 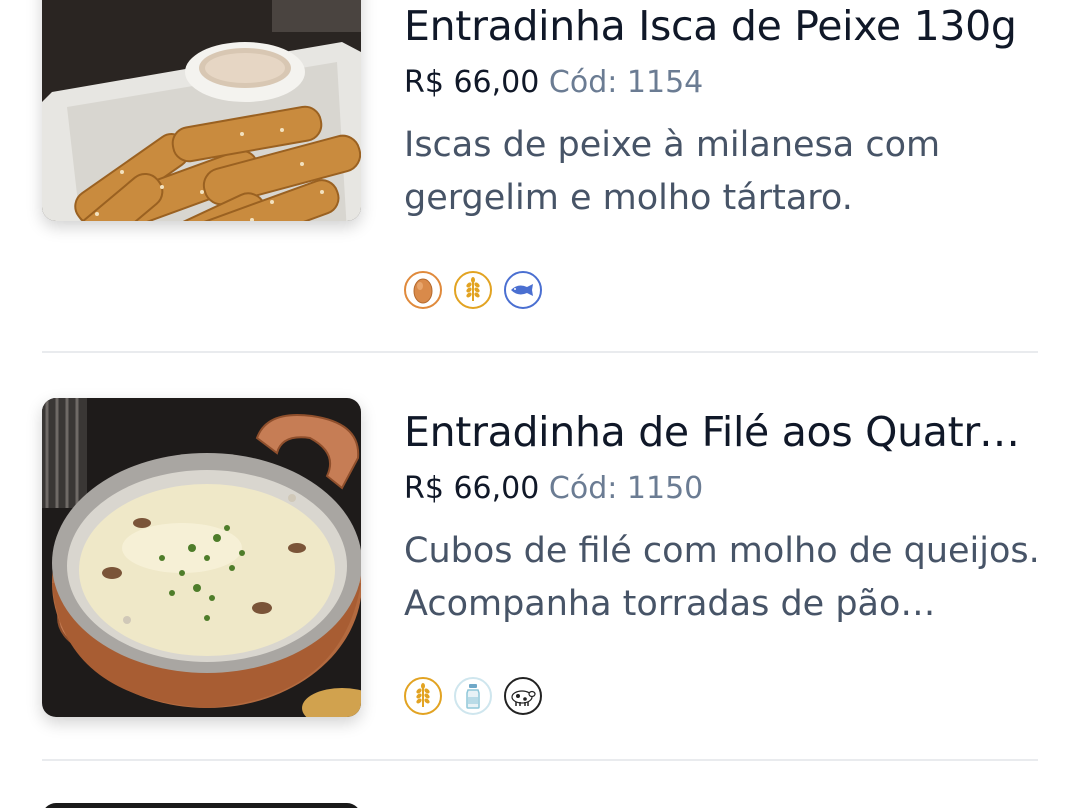 I want to click on code-value: 1150, so click(x=665, y=488).